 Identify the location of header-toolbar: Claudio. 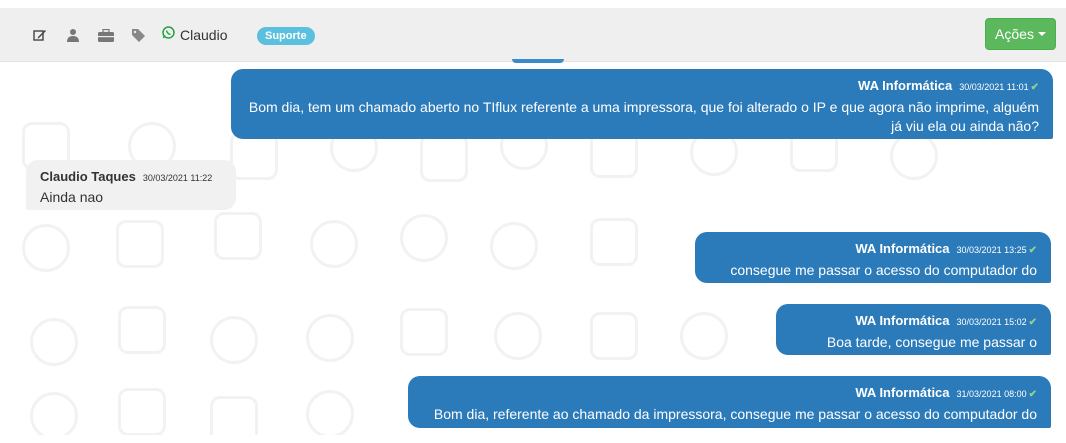
(129, 35).